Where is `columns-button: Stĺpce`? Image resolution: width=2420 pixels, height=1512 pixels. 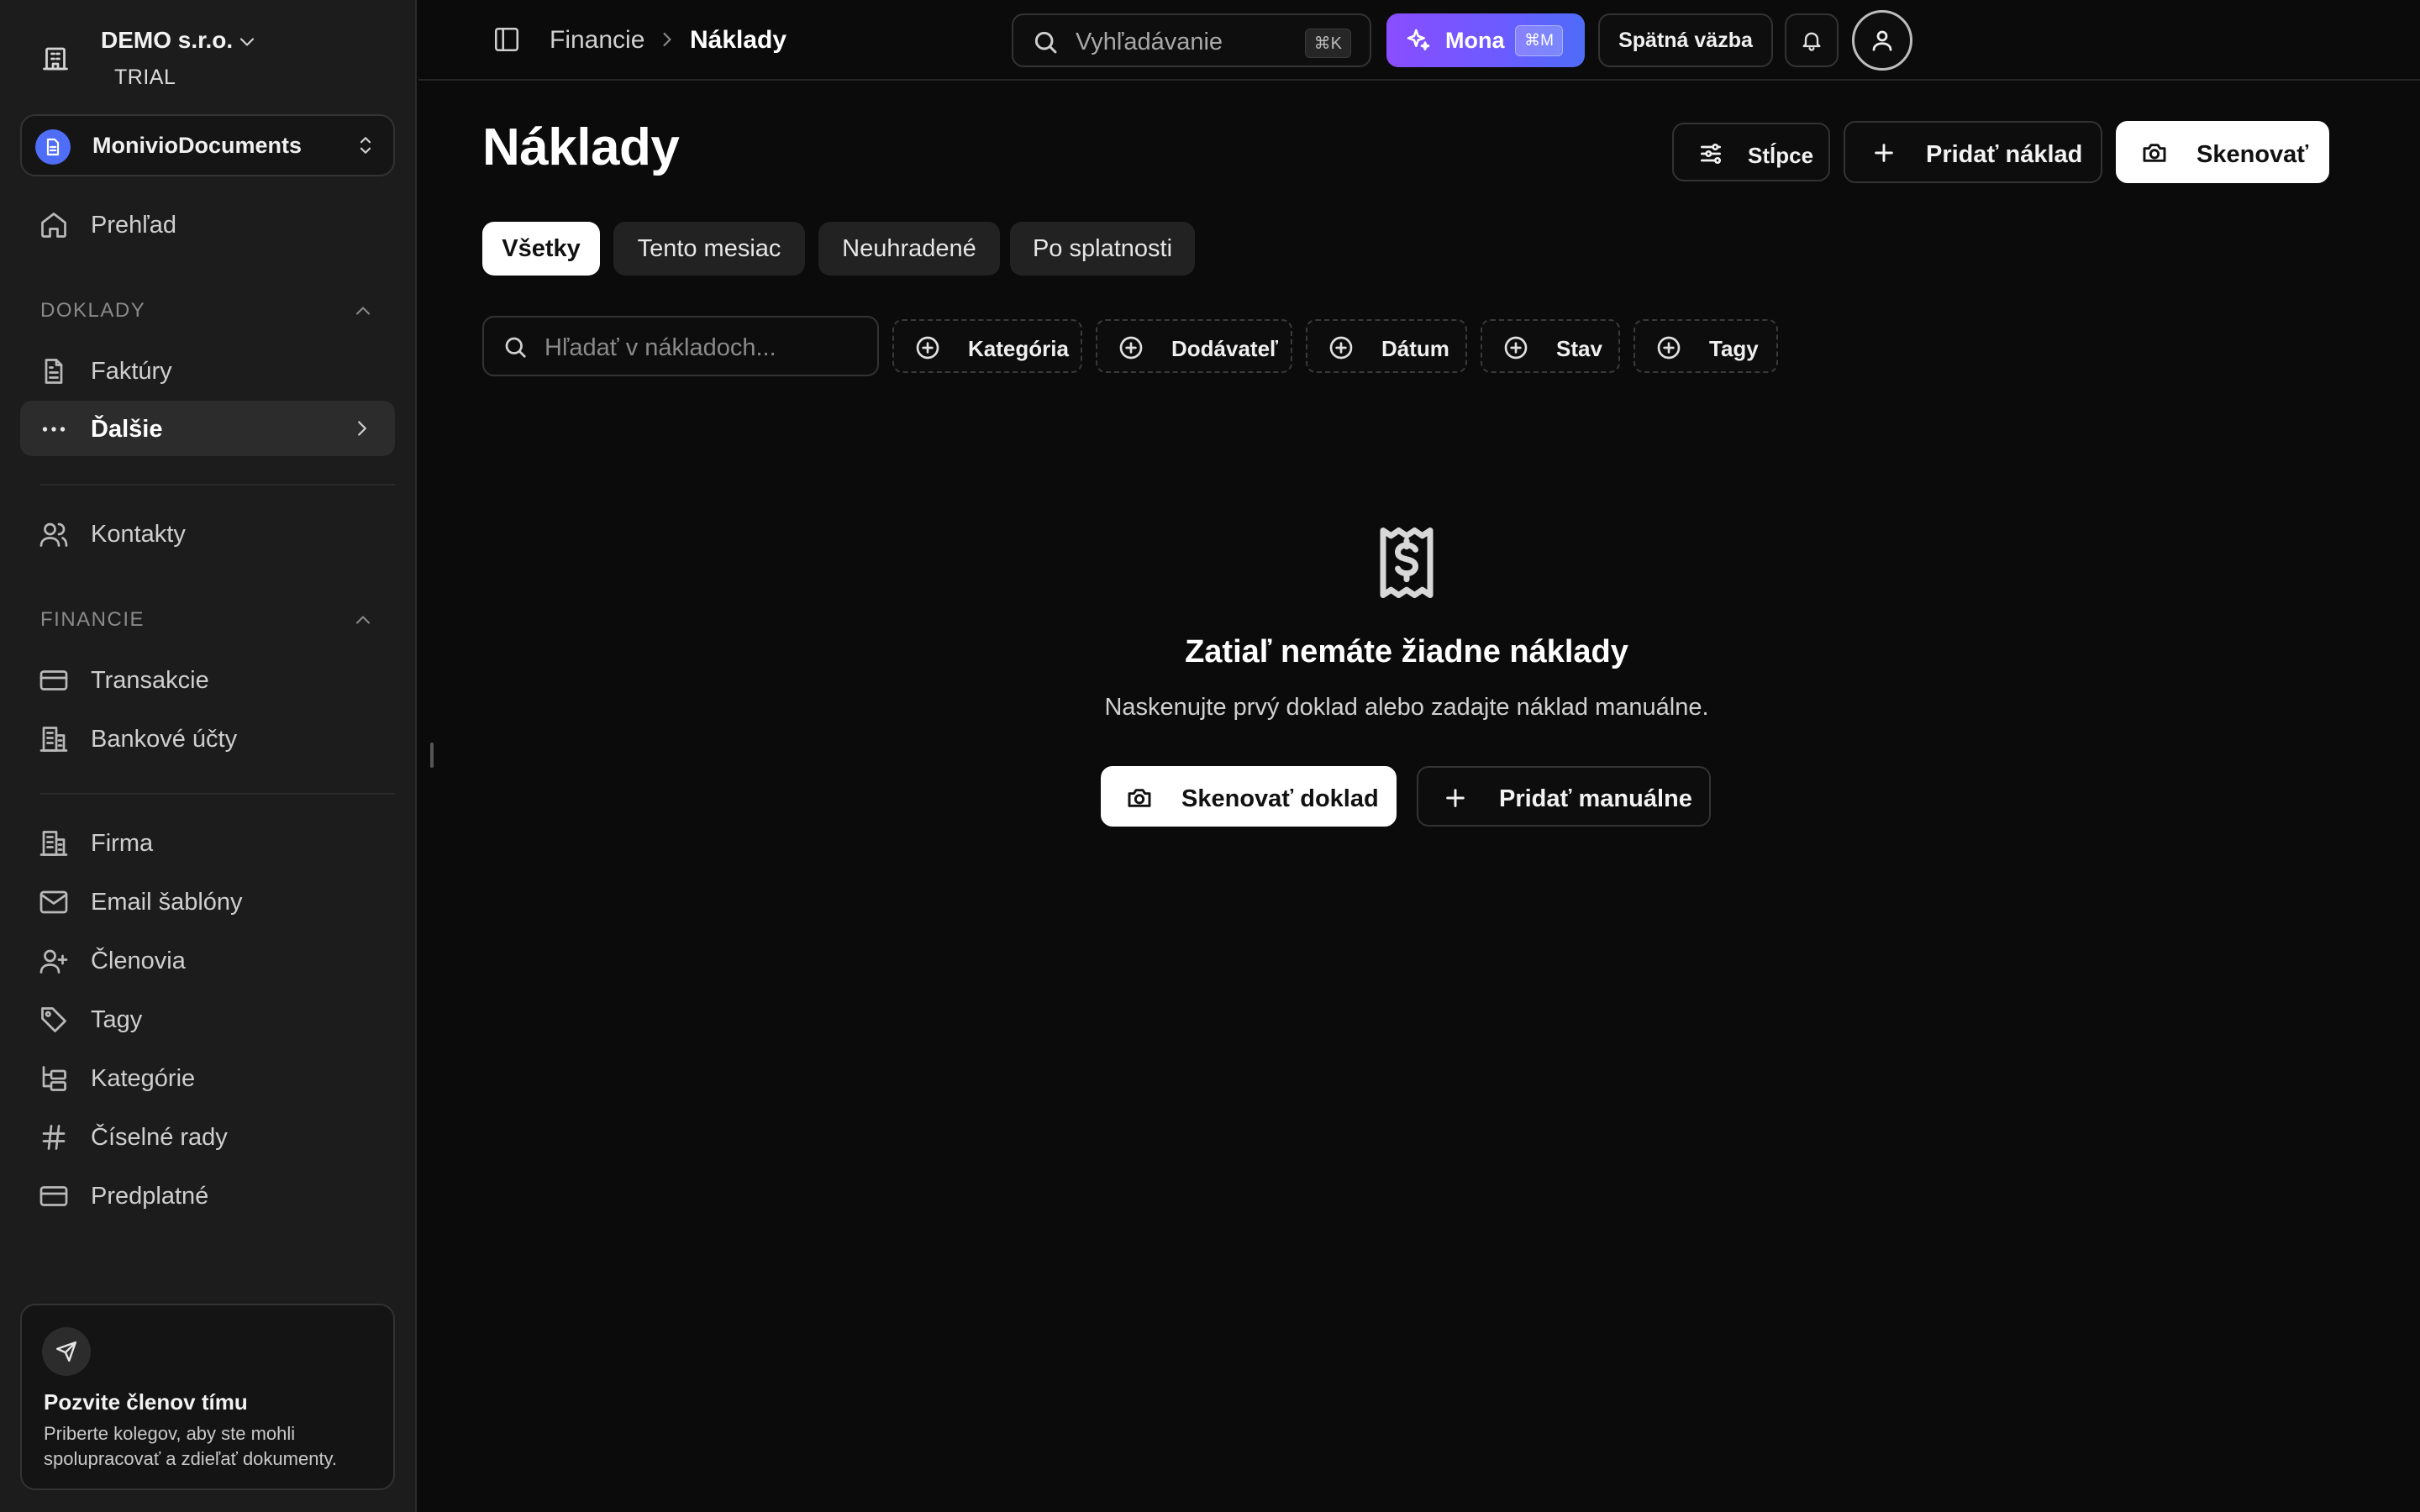 columns-button: Stĺpce is located at coordinates (1751, 152).